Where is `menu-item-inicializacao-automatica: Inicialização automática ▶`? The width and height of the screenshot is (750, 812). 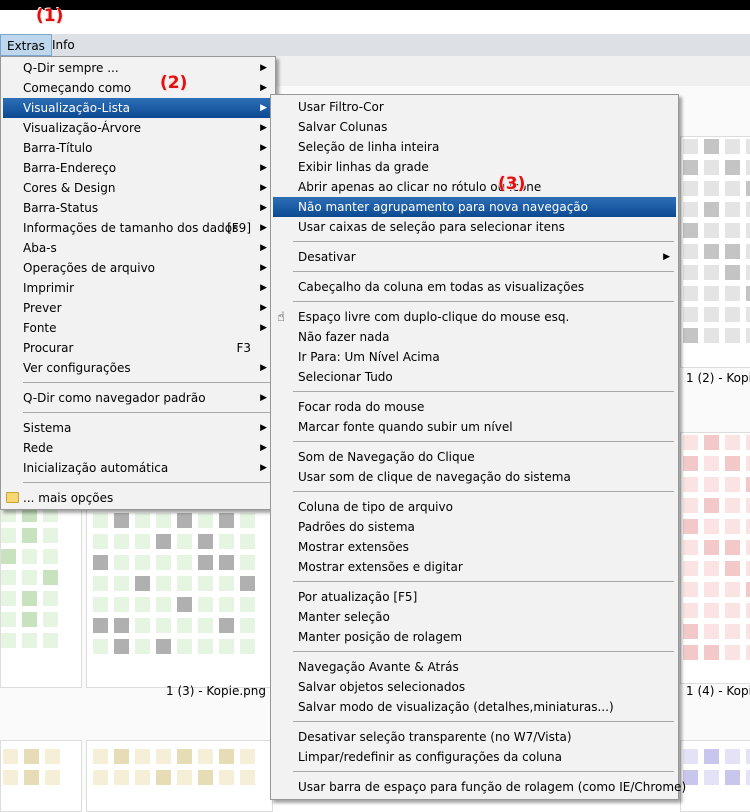
menu-item-inicializacao-automatica: Inicialização automática ▶ is located at coordinates (138, 468).